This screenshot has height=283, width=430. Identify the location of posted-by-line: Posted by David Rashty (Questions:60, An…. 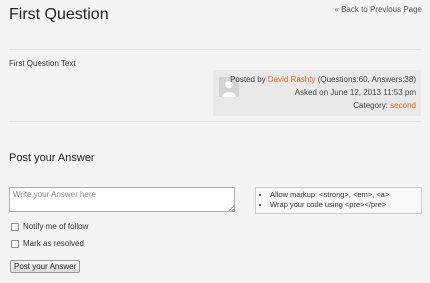
(323, 79).